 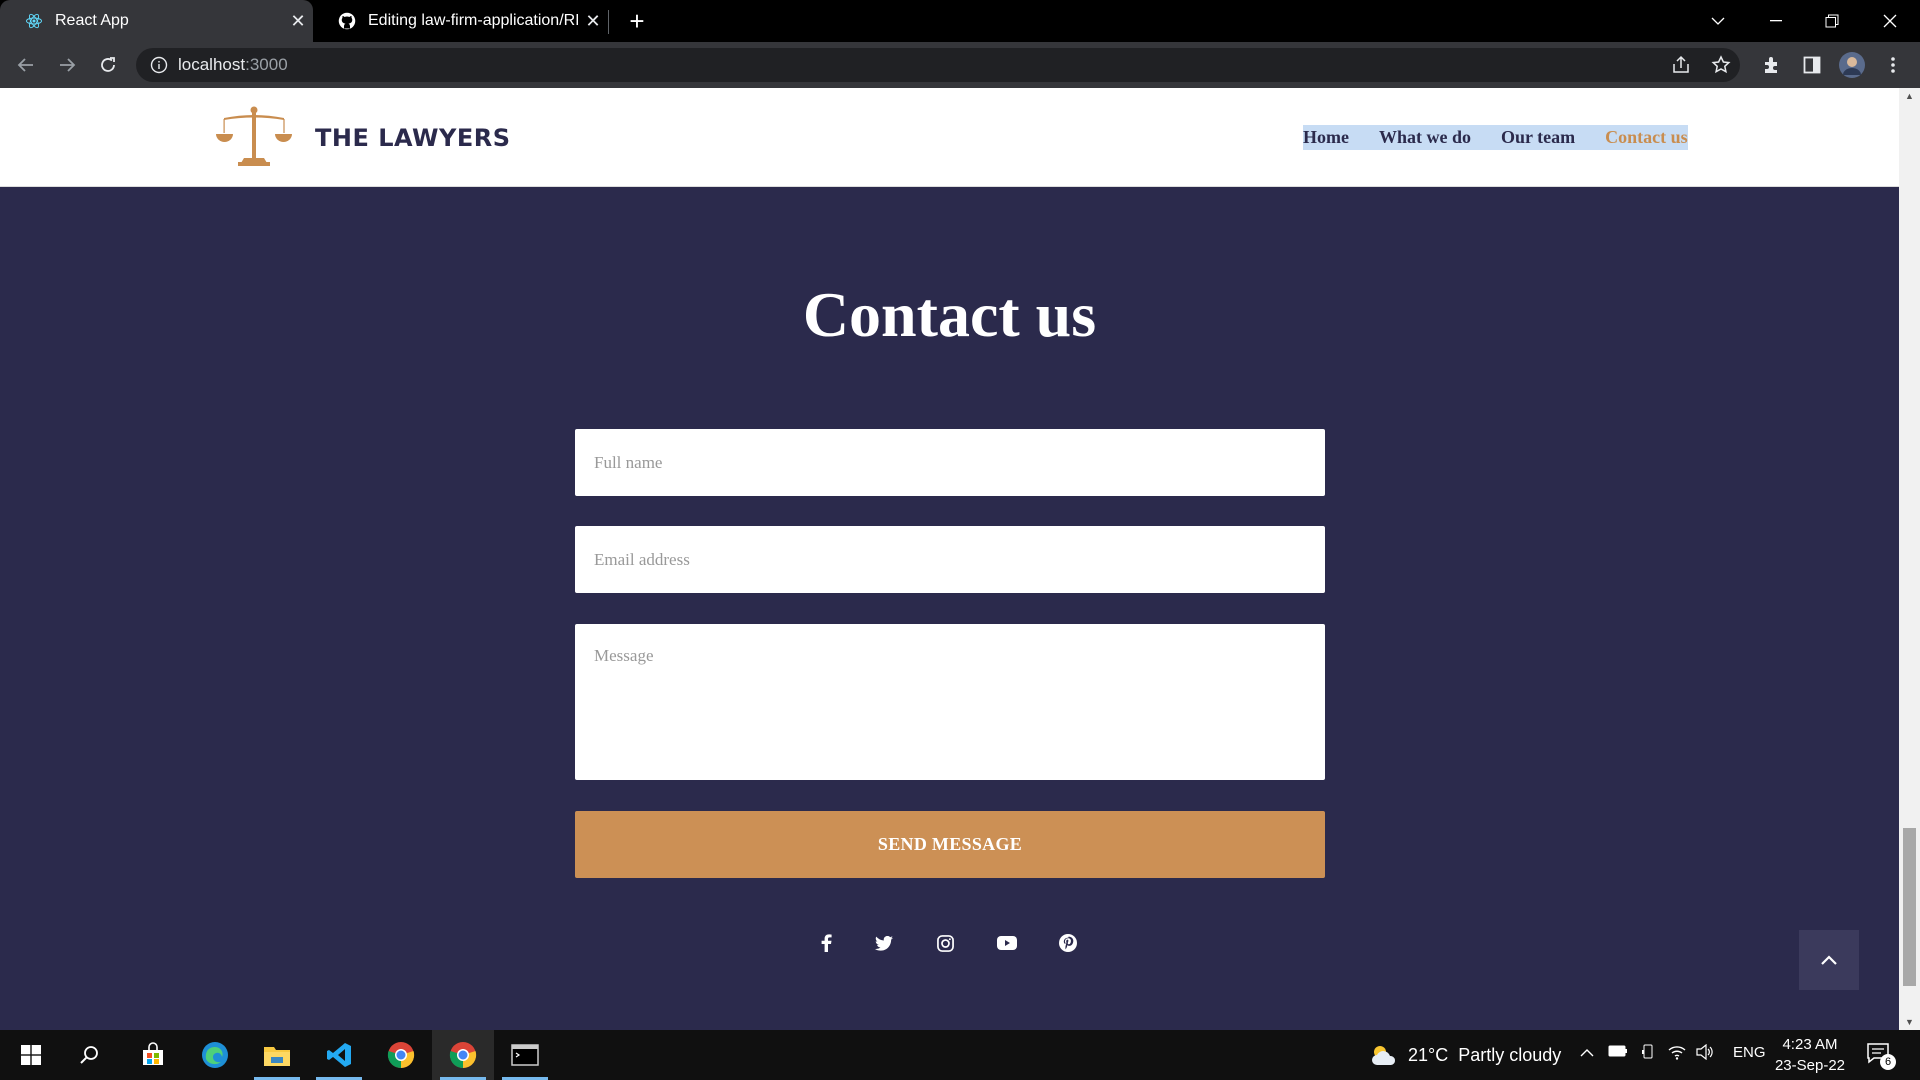 I want to click on scroll-to-top-button, so click(x=1829, y=960).